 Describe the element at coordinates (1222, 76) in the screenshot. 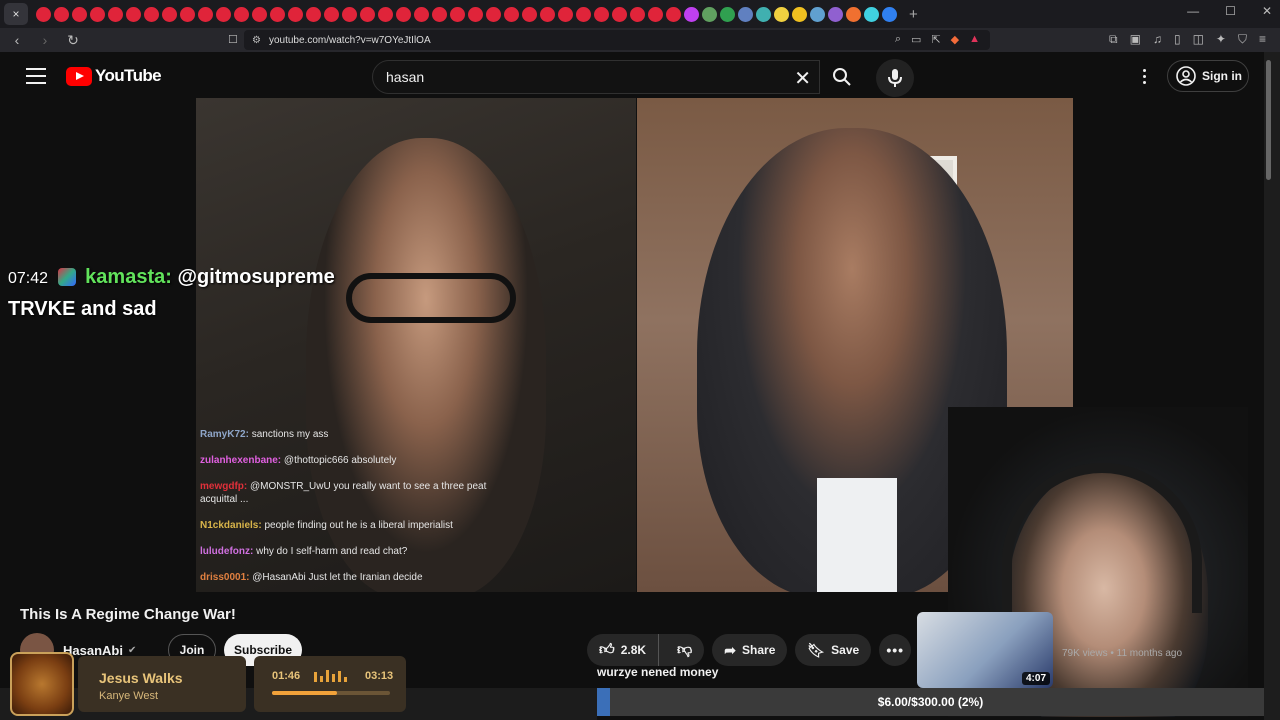

I see `sign-in-label: Sign in` at that location.